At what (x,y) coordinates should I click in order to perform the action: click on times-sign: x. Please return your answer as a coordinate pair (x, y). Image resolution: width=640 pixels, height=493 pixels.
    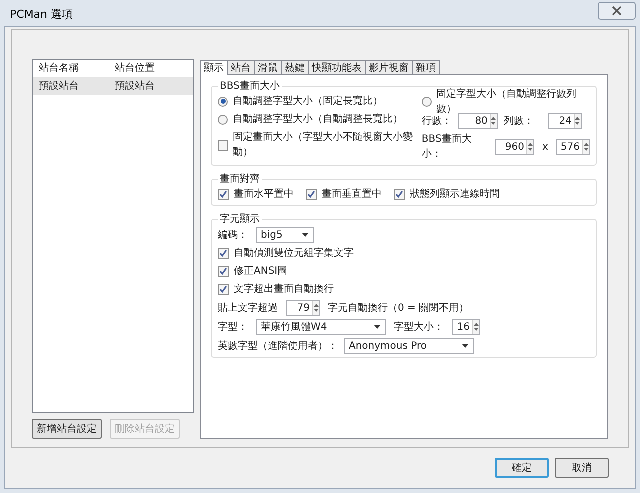
    Looking at the image, I should click on (545, 147).